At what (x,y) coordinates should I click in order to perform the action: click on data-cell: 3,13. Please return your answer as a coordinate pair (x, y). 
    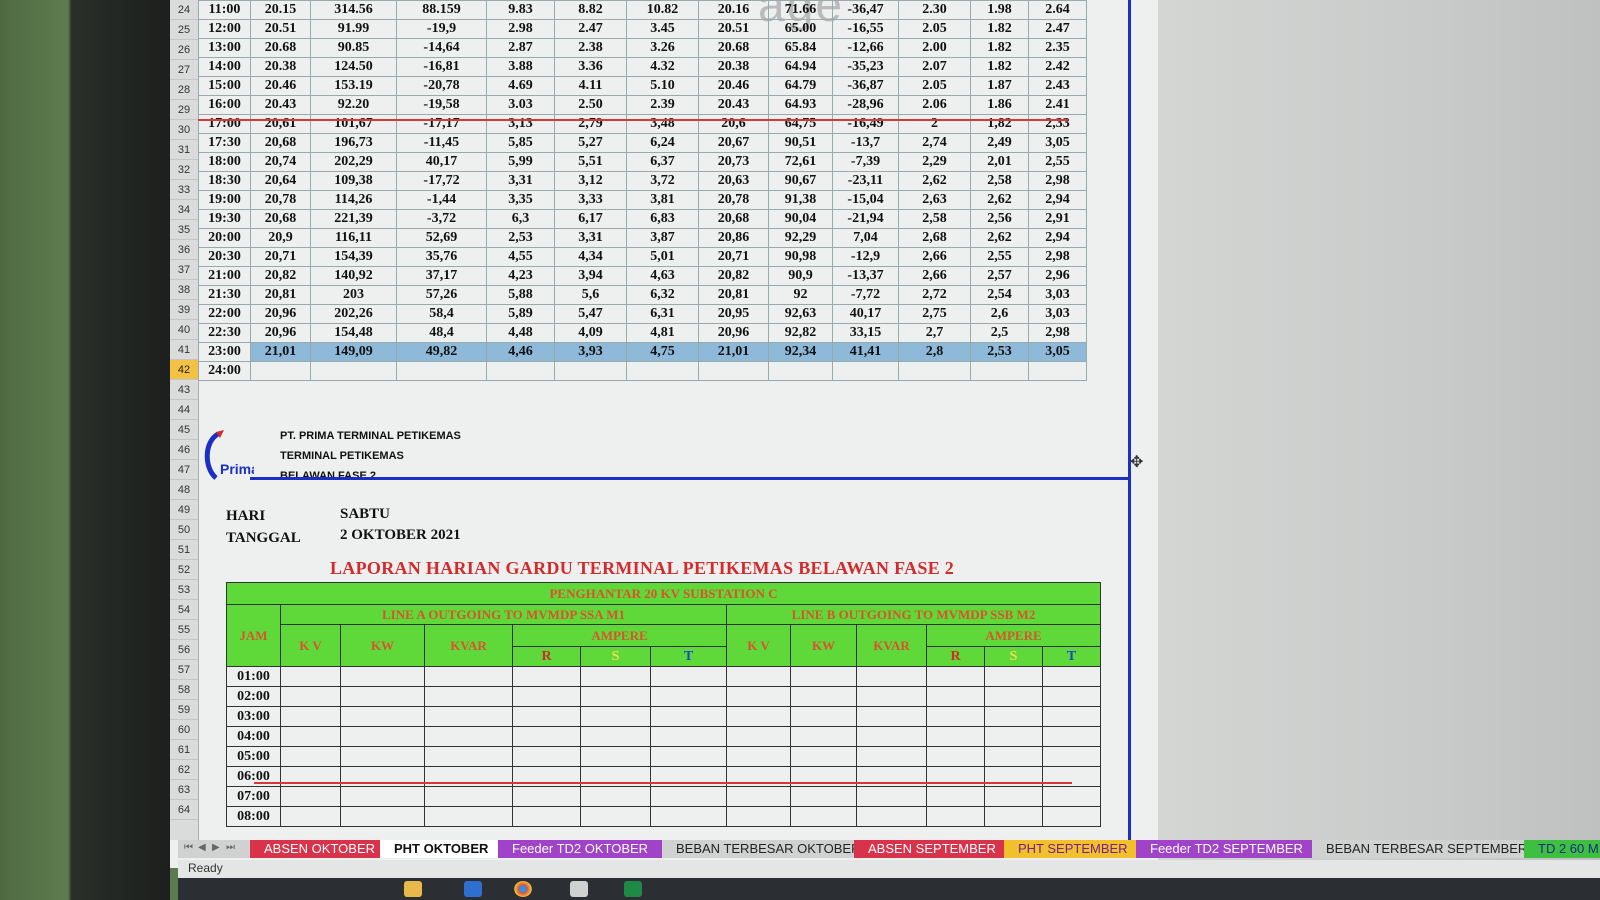
    Looking at the image, I should click on (520, 124).